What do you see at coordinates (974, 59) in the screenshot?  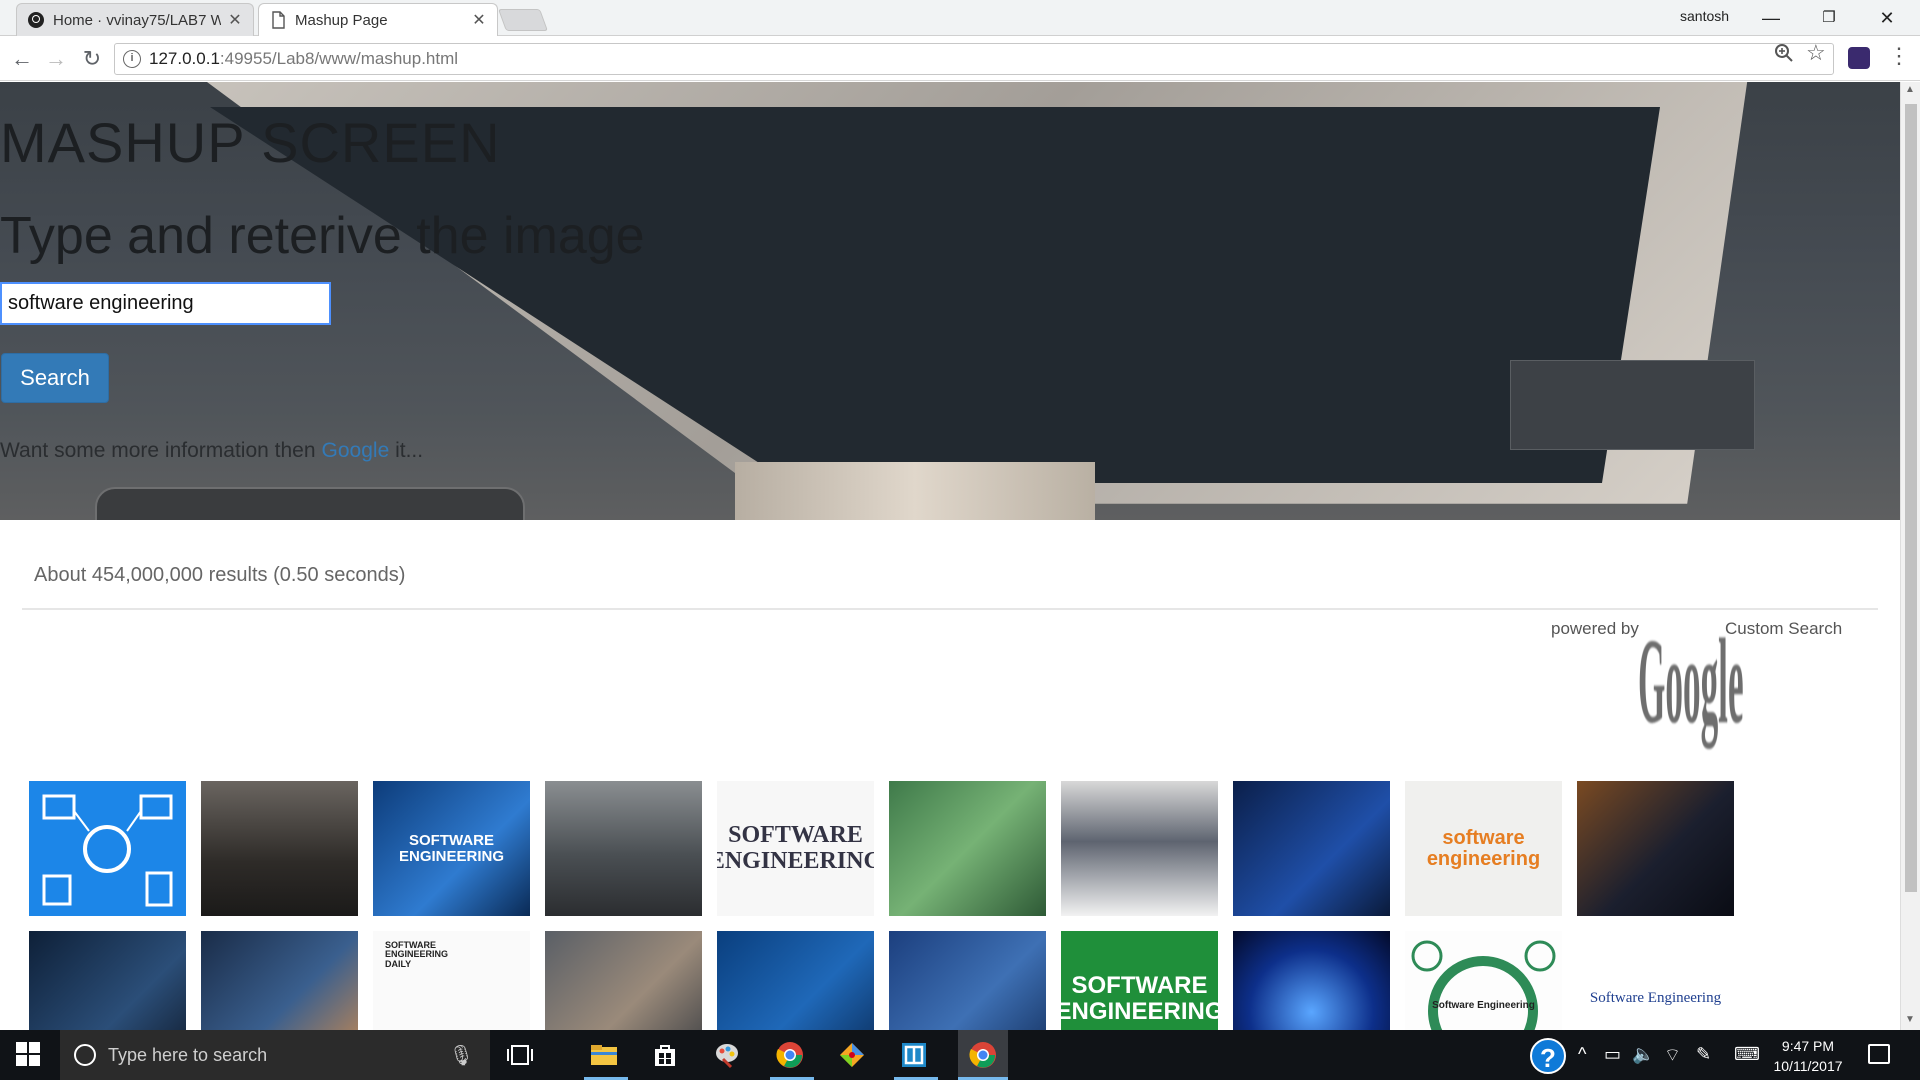 I see `address-bar: i 127.0.0.1 :49955/Lab8/www/mashup.html` at bounding box center [974, 59].